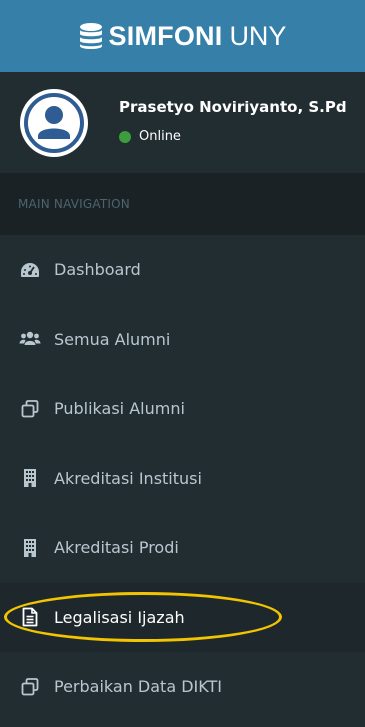 The height and width of the screenshot is (727, 365). What do you see at coordinates (119, 617) in the screenshot?
I see `nav-item-label: Legalisasi Ijazah` at bounding box center [119, 617].